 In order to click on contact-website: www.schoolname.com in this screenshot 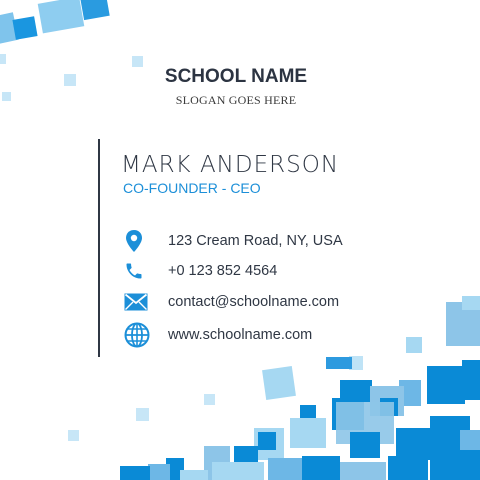, I will do `click(218, 335)`.